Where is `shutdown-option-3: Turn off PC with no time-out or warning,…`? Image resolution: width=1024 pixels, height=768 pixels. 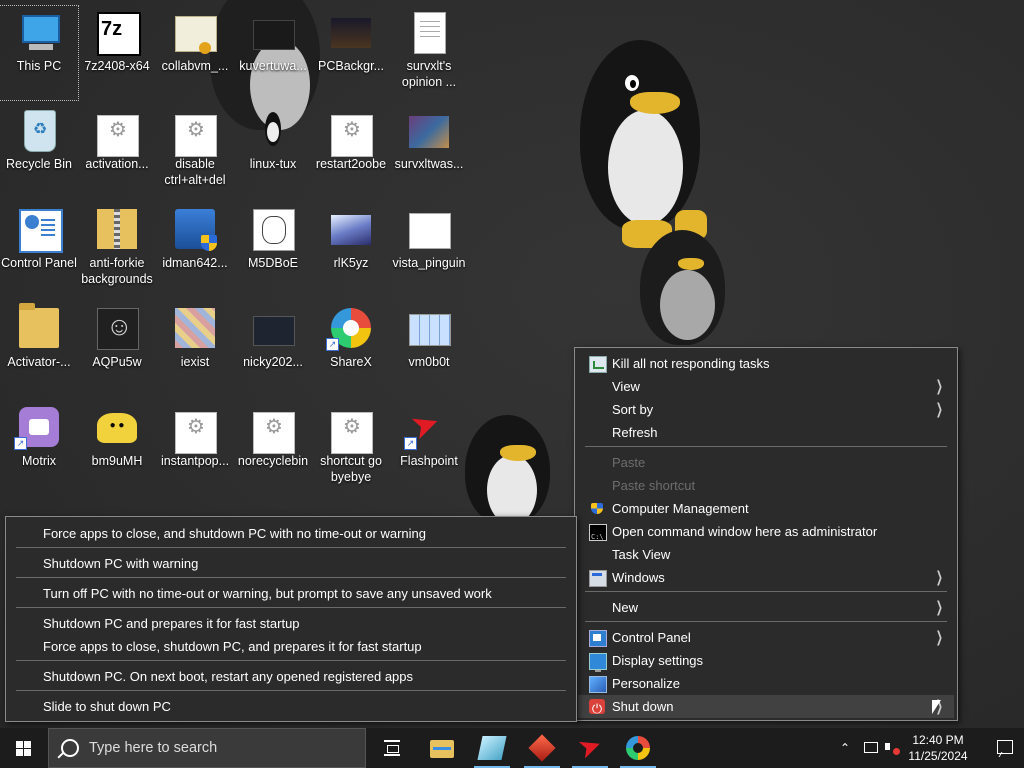
shutdown-option-3: Turn off PC with no time-out or warning,… is located at coordinates (291, 593).